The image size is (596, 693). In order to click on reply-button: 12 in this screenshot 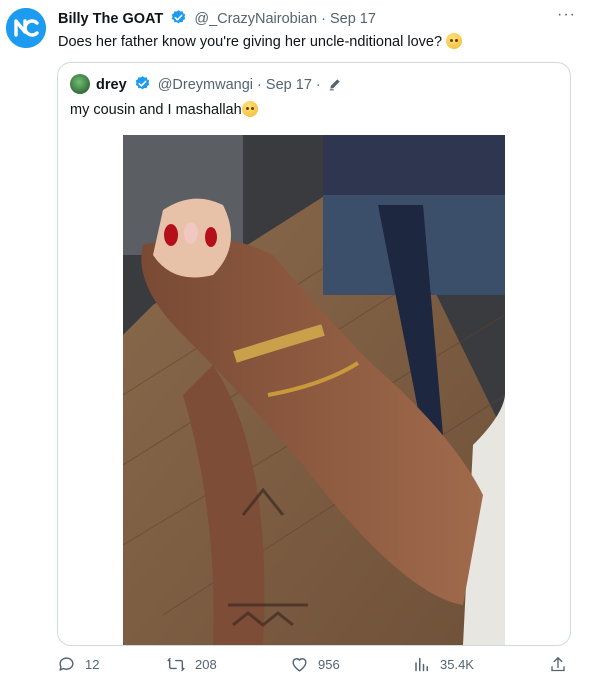, I will do `click(78, 664)`.